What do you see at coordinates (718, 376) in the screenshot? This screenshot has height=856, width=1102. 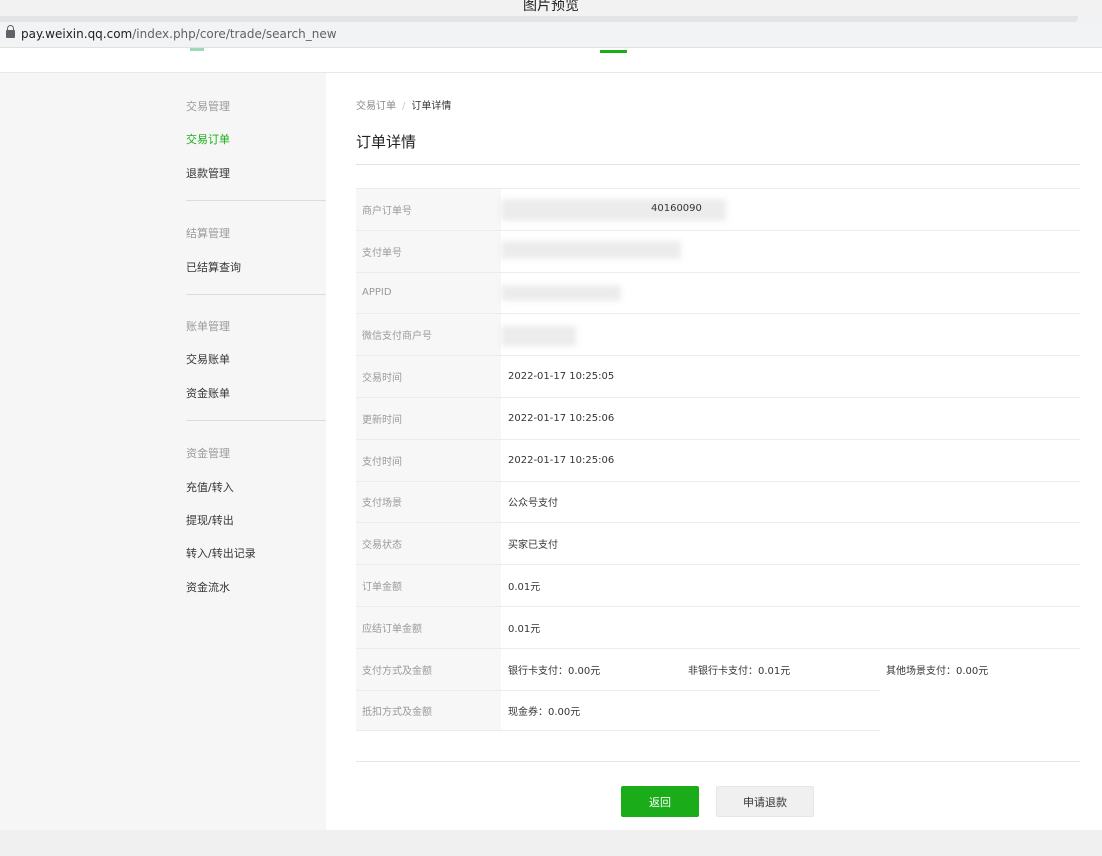 I see `detail-row-trade-time: 交易时间 2022-01-17 10:25:05` at bounding box center [718, 376].